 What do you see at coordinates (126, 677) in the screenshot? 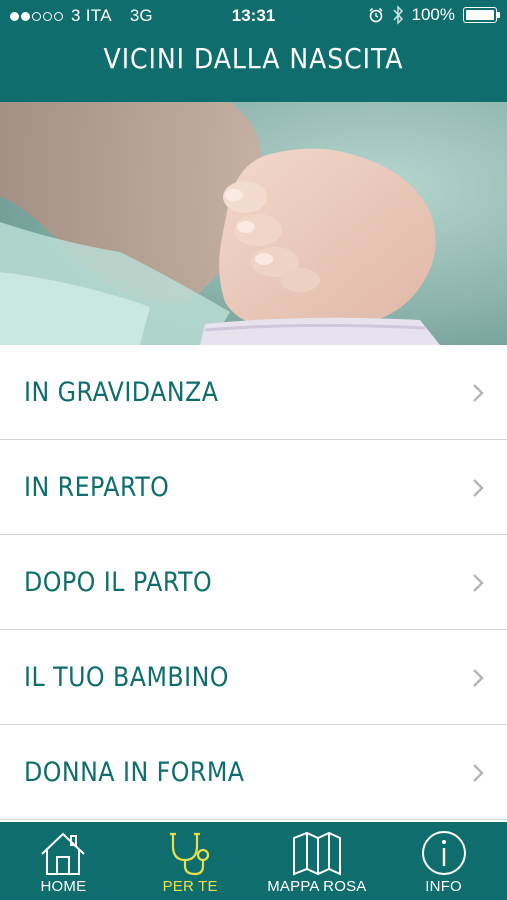
I see `menu-item-label: IL TUO BAMBINO` at bounding box center [126, 677].